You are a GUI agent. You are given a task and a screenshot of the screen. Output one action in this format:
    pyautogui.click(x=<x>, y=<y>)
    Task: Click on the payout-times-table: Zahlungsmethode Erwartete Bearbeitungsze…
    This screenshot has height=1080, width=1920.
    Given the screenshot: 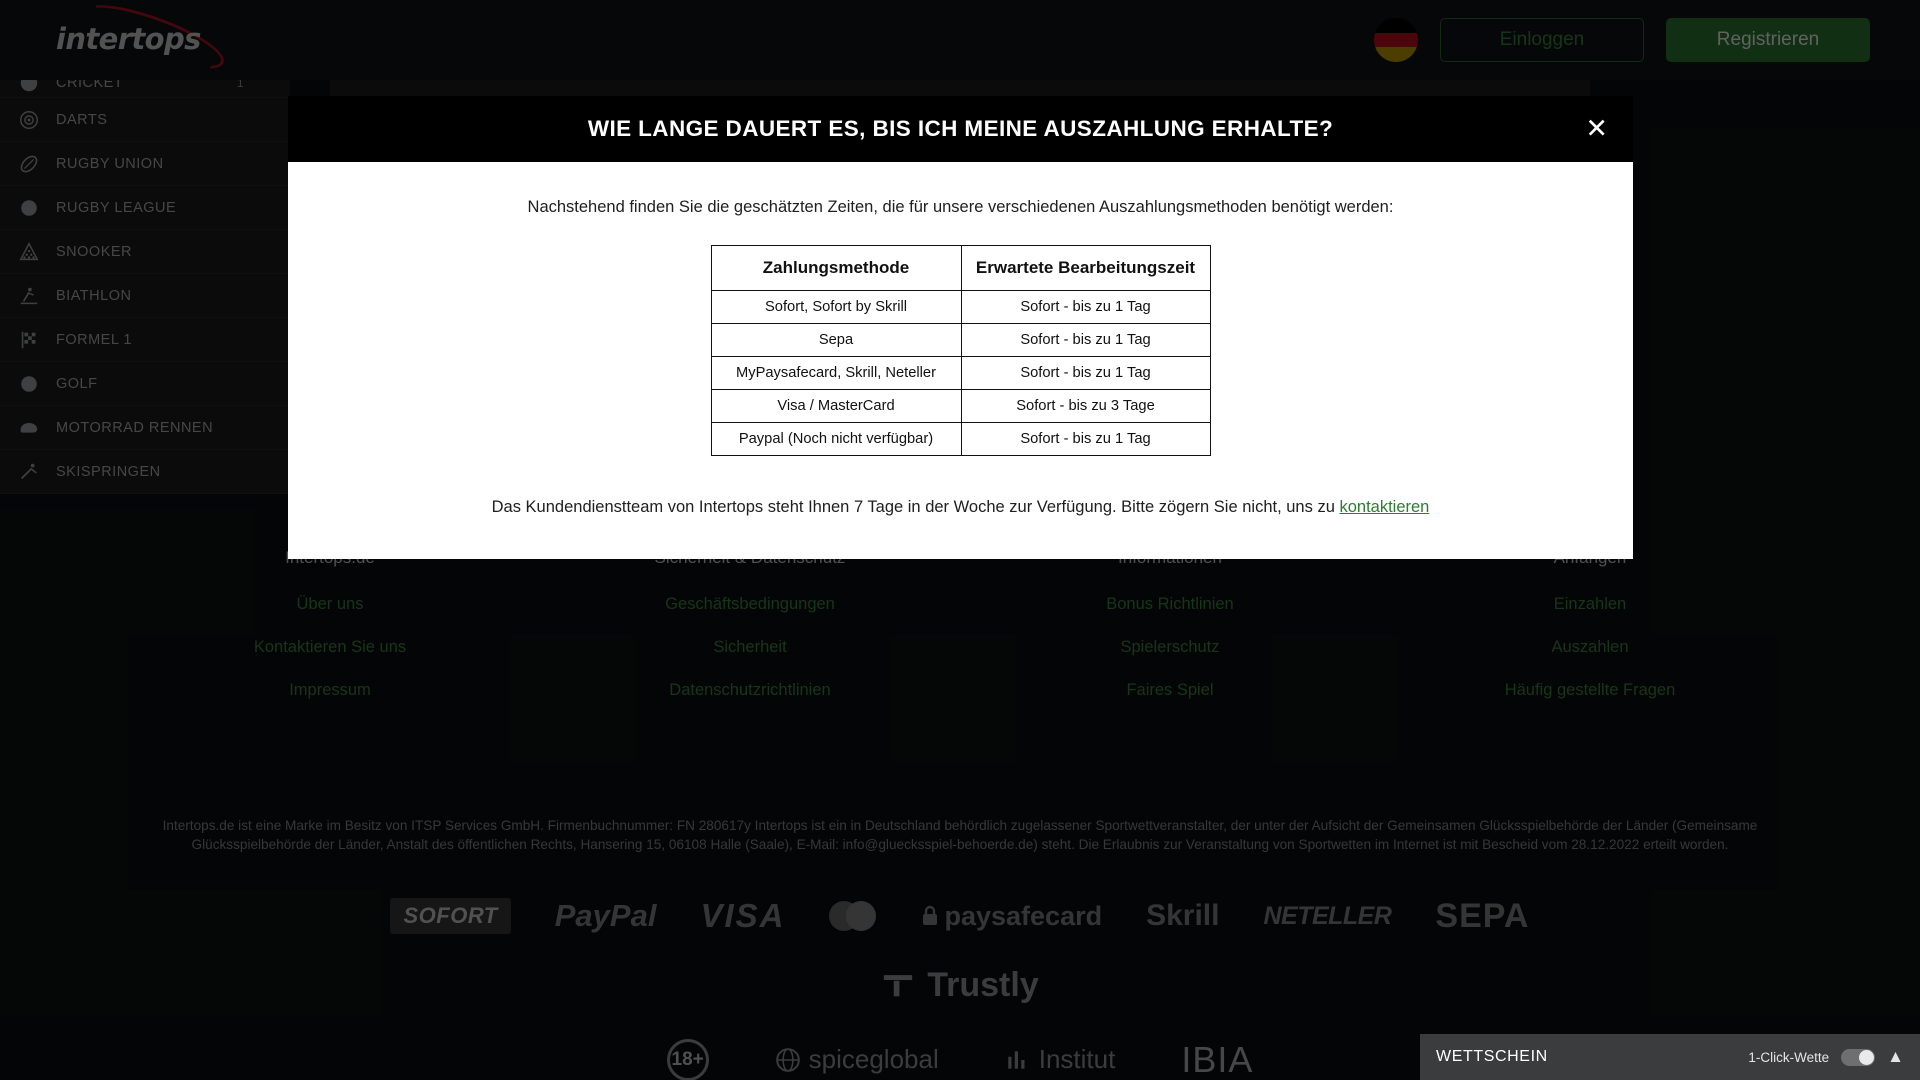 What is the action you would take?
    pyautogui.click(x=960, y=350)
    